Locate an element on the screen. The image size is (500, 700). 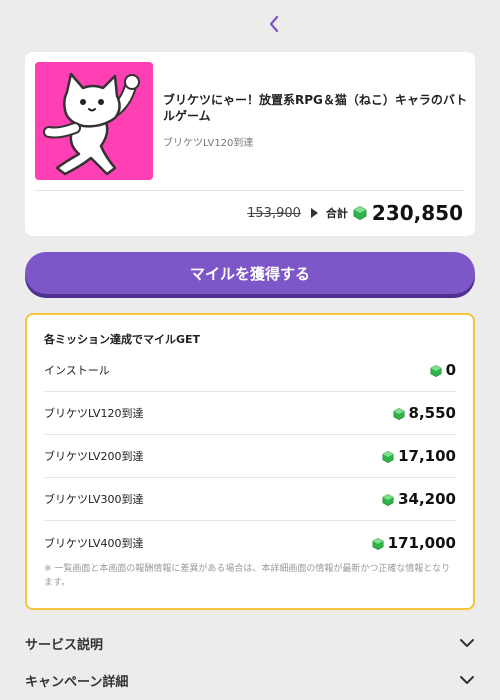
total-label: 合計 is located at coordinates (336, 213).